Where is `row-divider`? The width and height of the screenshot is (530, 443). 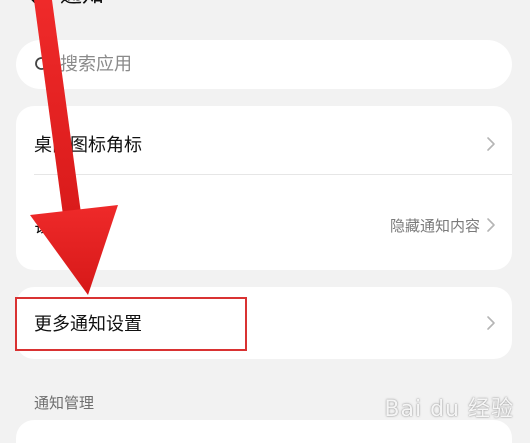
row-divider is located at coordinates (273, 174).